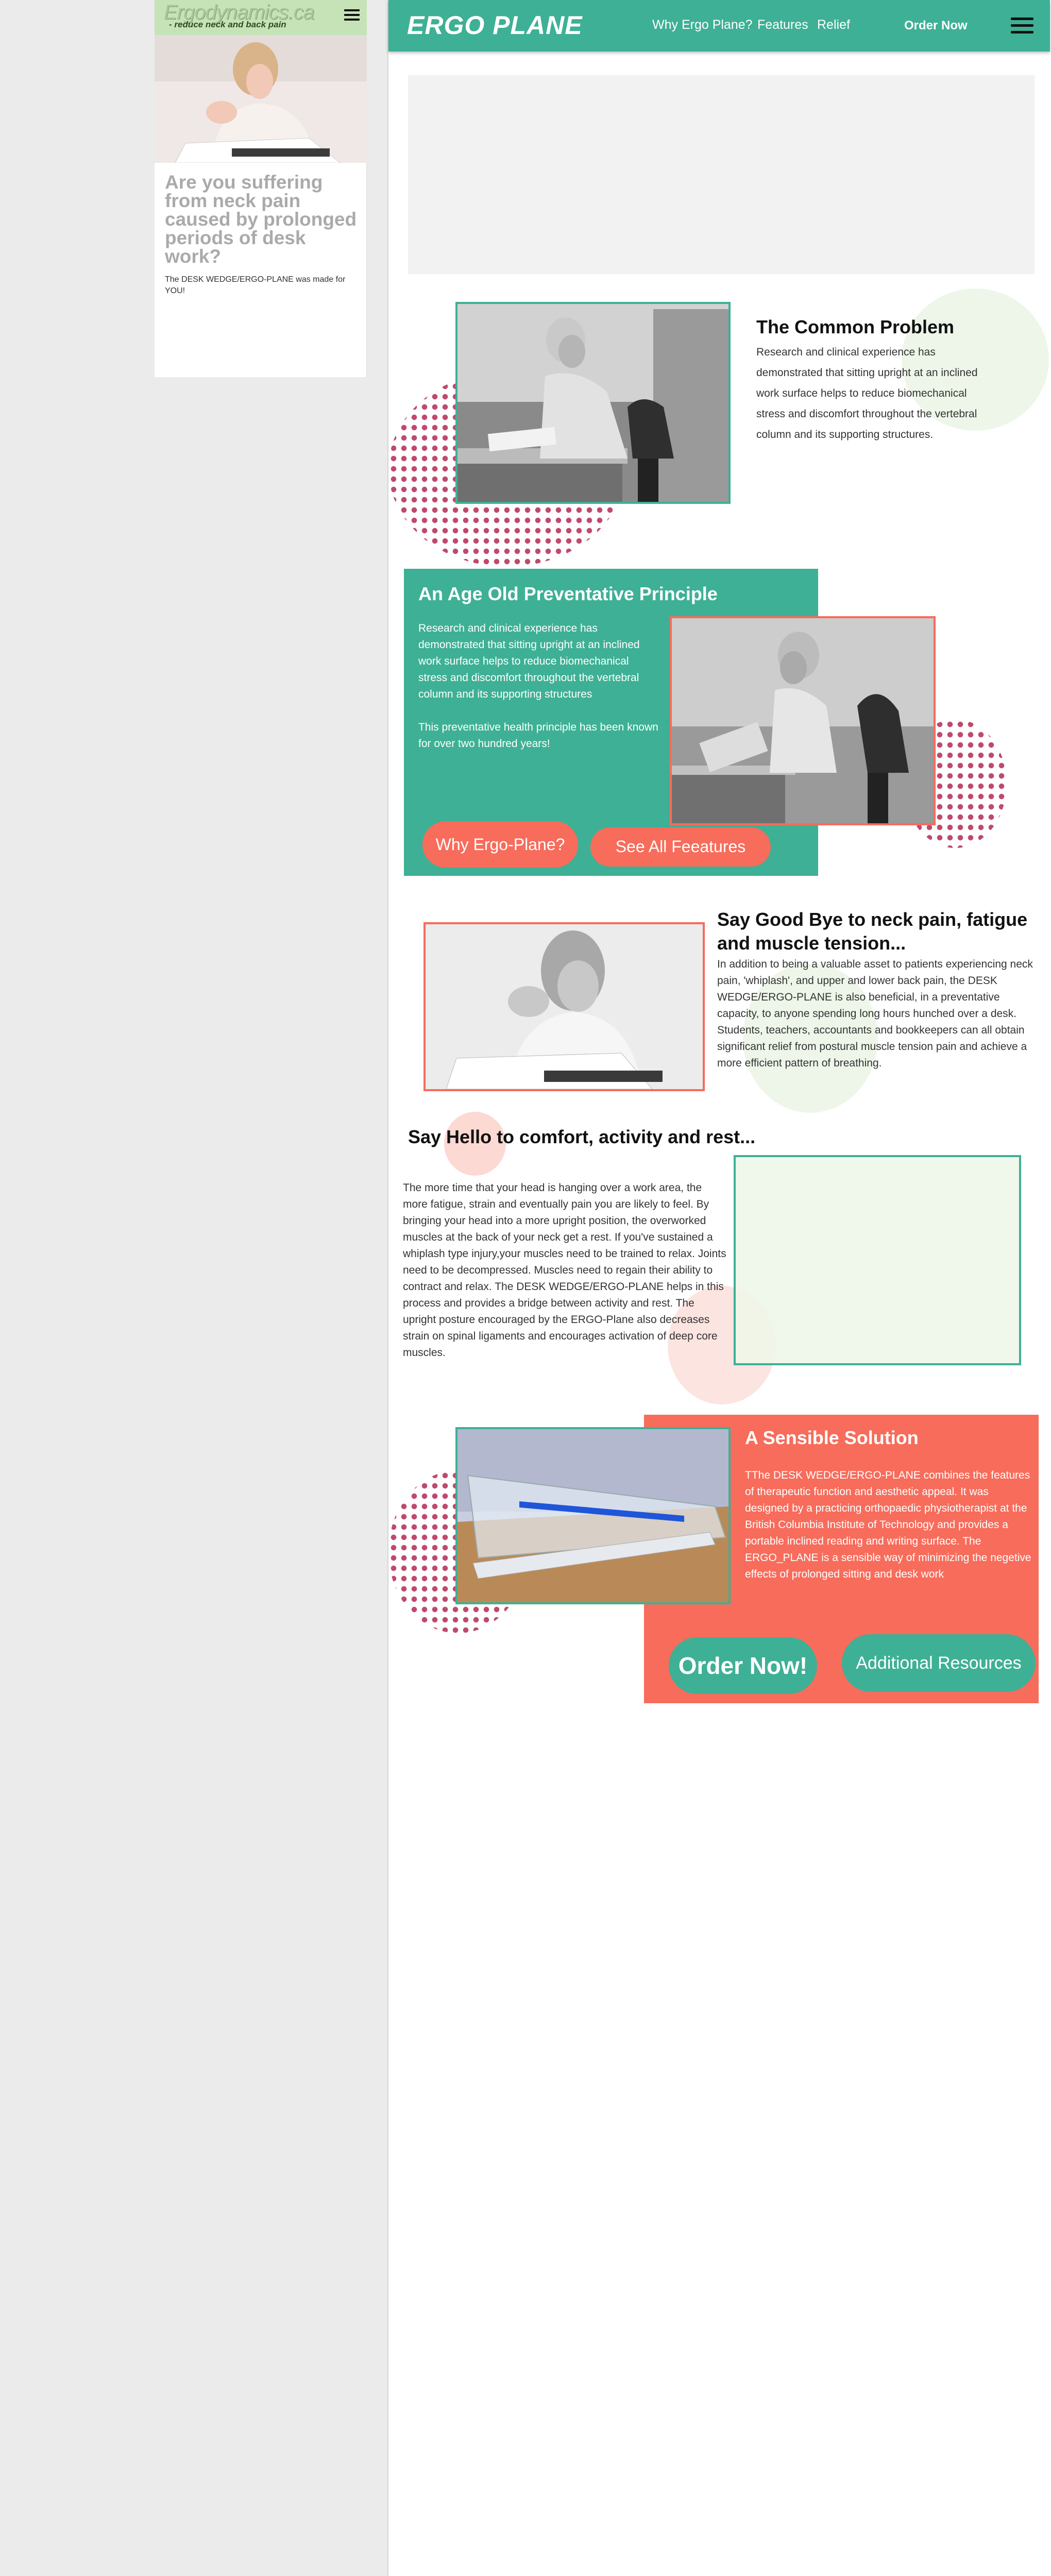 The width and height of the screenshot is (1051, 2576). I want to click on nav-link-relief: Relief, so click(833, 25).